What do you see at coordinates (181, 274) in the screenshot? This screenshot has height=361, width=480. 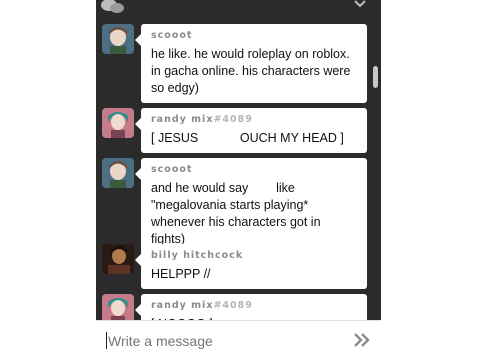 I see `message-text: HELPPP //` at bounding box center [181, 274].